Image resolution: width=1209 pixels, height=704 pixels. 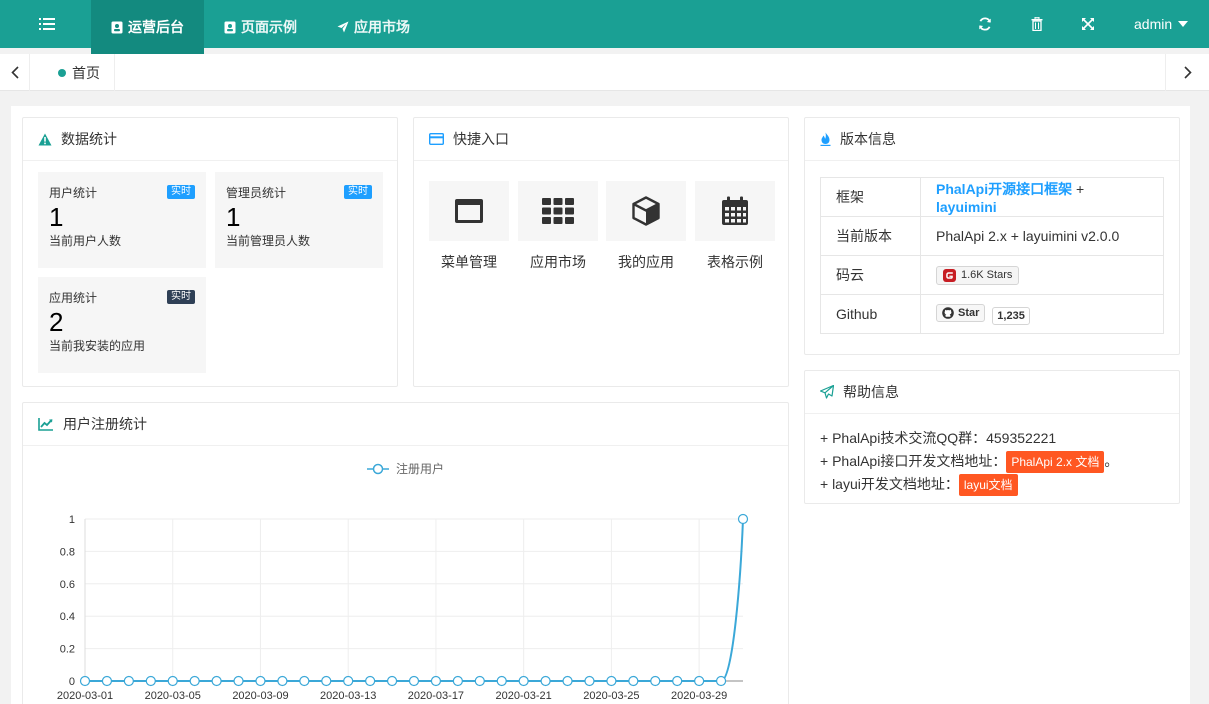 I want to click on legend-marker, so click(x=378, y=469).